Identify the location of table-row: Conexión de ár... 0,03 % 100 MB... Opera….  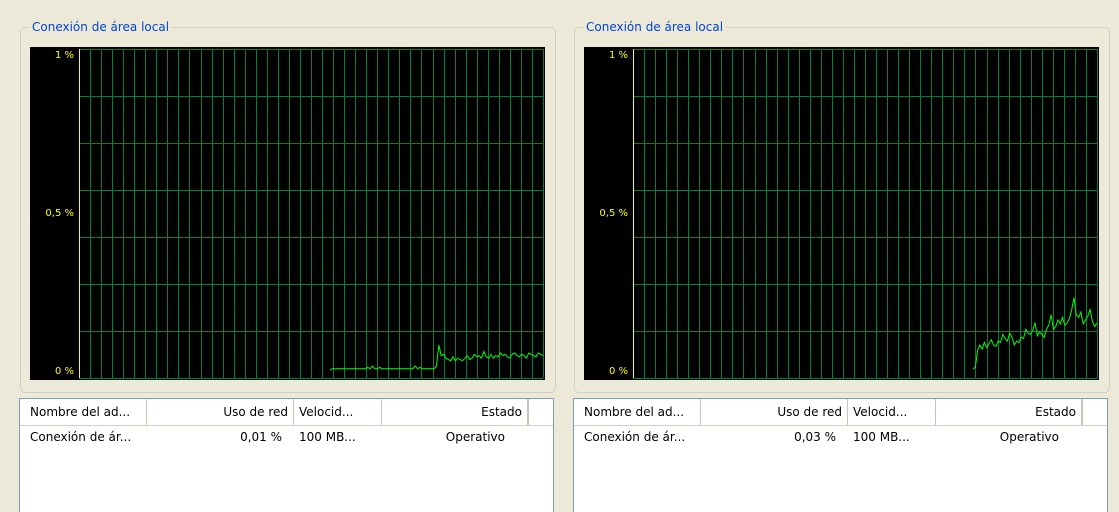
(840, 437).